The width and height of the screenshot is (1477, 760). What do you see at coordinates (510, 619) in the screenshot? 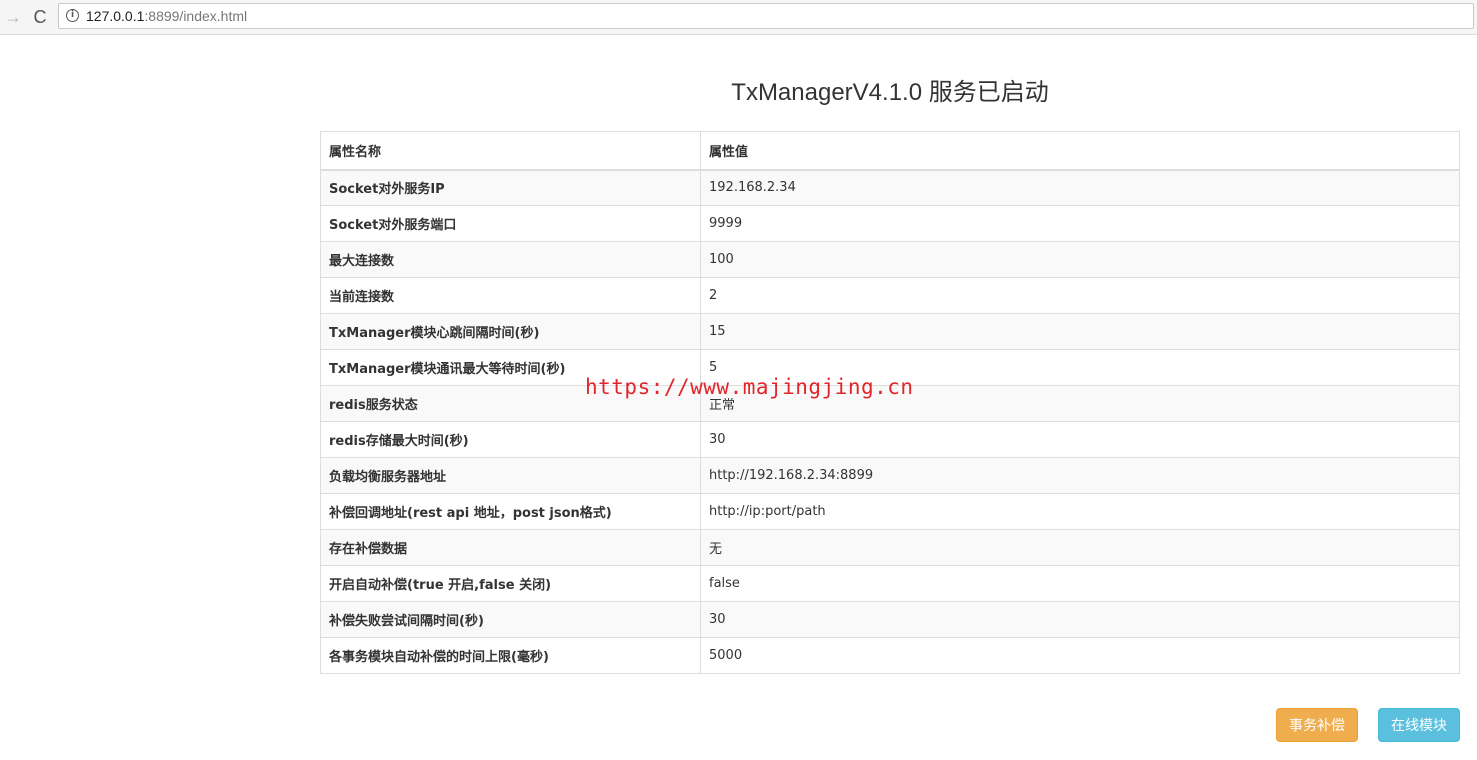
I see `property-name: 补偿失败尝试间隔时间(秒)` at bounding box center [510, 619].